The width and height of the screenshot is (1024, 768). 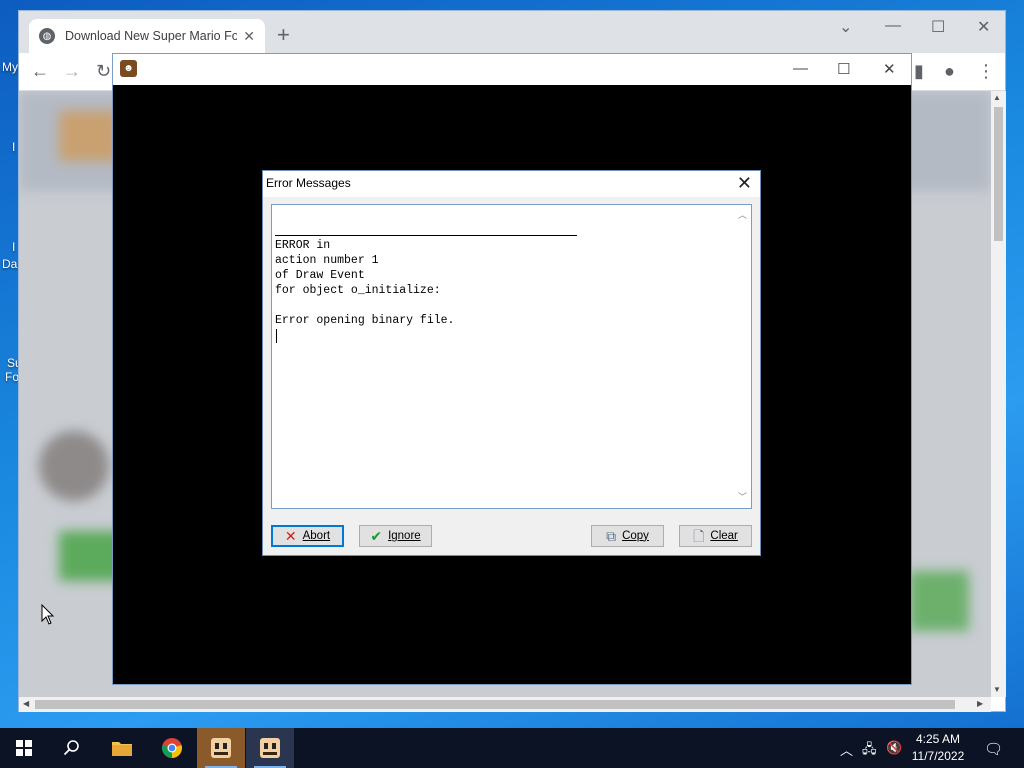 I want to click on clear-button: 🗋 Clear, so click(x=715, y=536).